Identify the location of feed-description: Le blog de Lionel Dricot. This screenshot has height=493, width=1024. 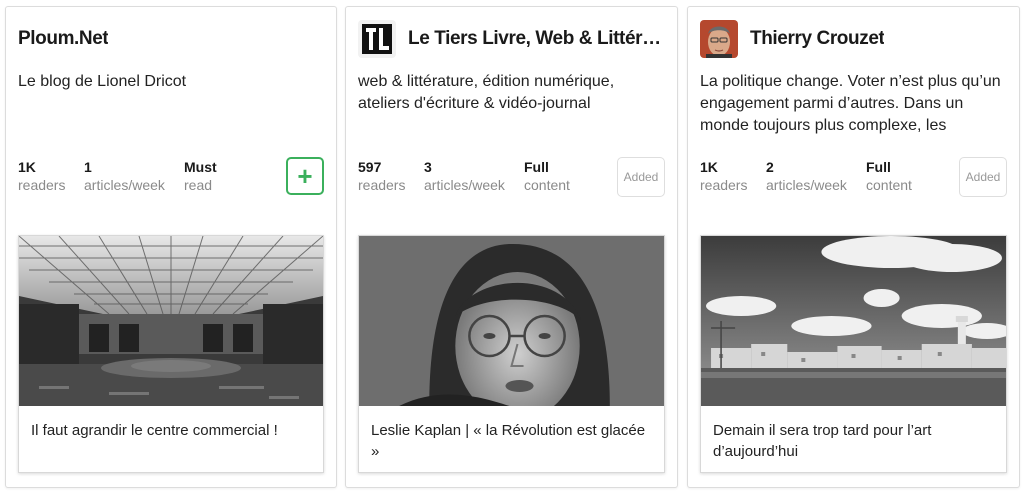
(102, 81).